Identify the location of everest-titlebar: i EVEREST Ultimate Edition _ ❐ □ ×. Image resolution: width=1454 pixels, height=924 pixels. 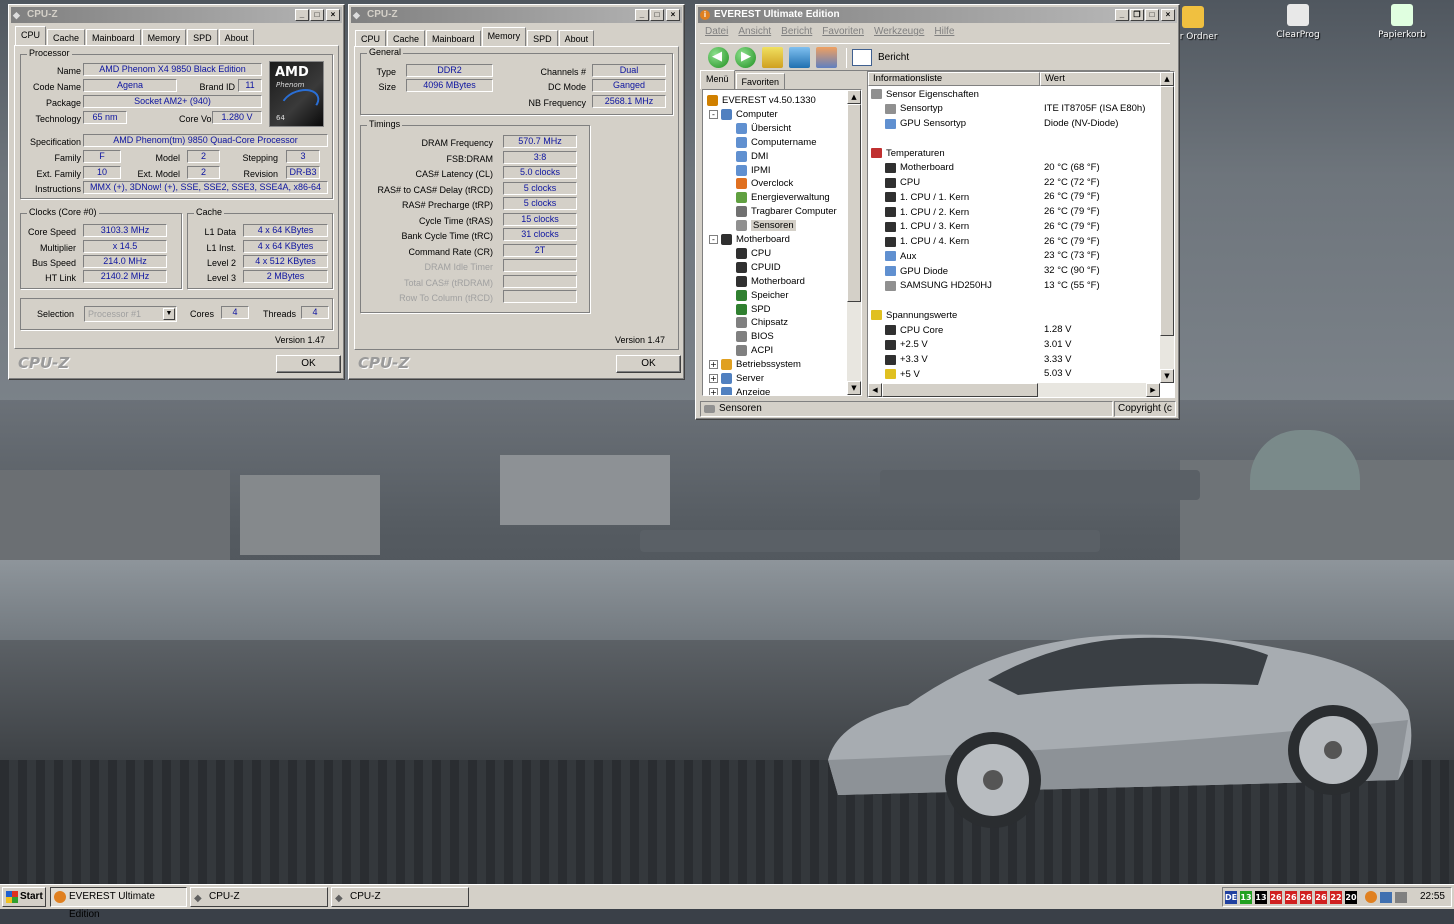
(937, 15).